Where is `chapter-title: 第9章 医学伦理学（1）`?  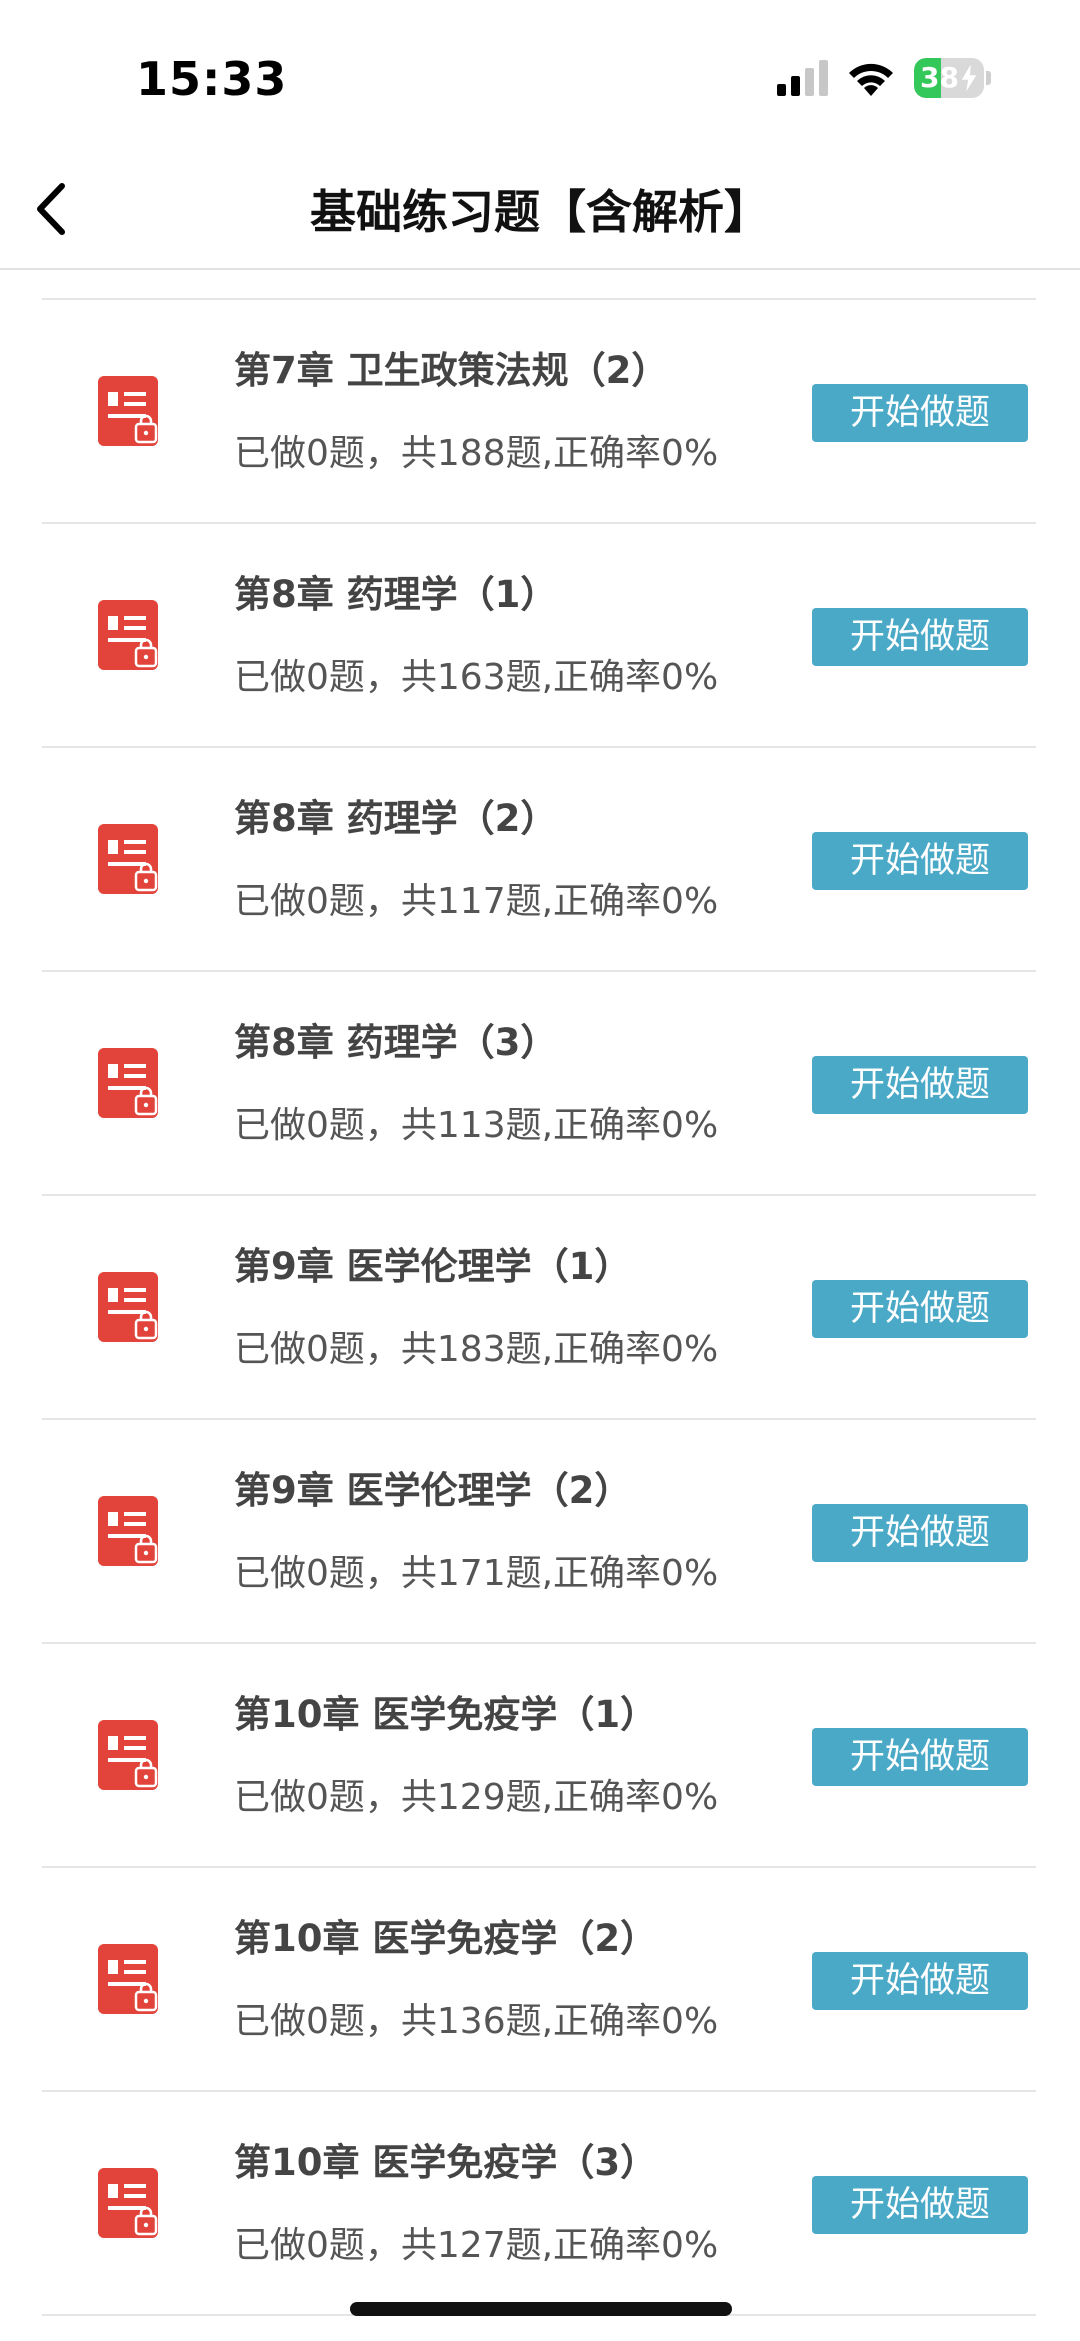 chapter-title: 第9章 医学伦理学（1） is located at coordinates (433, 1266).